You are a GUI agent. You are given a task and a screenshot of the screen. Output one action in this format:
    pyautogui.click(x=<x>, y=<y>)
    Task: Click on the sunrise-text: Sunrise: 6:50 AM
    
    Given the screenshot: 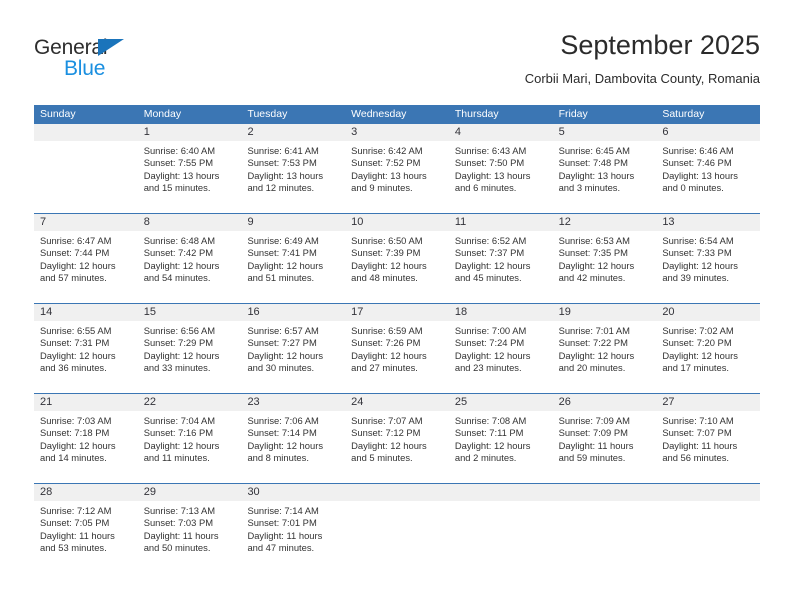 What is the action you would take?
    pyautogui.click(x=387, y=240)
    